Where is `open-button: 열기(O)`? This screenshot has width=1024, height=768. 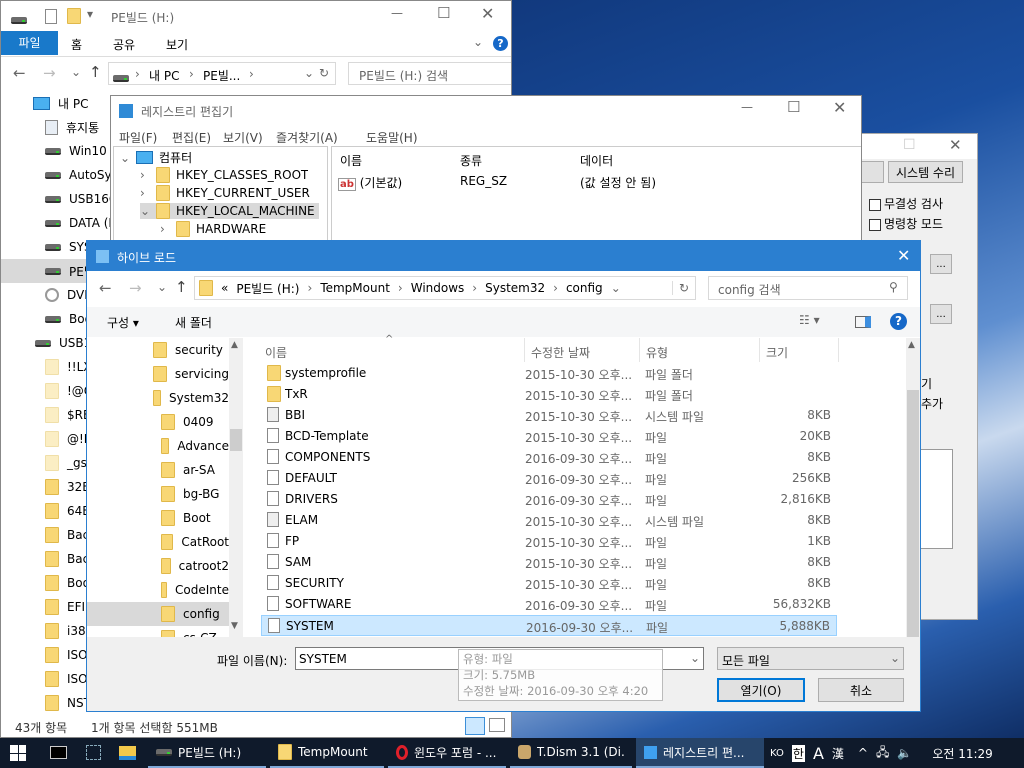 open-button: 열기(O) is located at coordinates (761, 690).